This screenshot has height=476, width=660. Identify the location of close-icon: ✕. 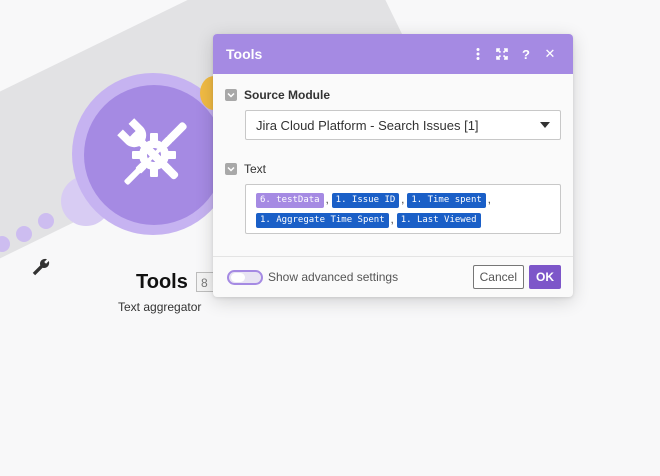
(550, 54).